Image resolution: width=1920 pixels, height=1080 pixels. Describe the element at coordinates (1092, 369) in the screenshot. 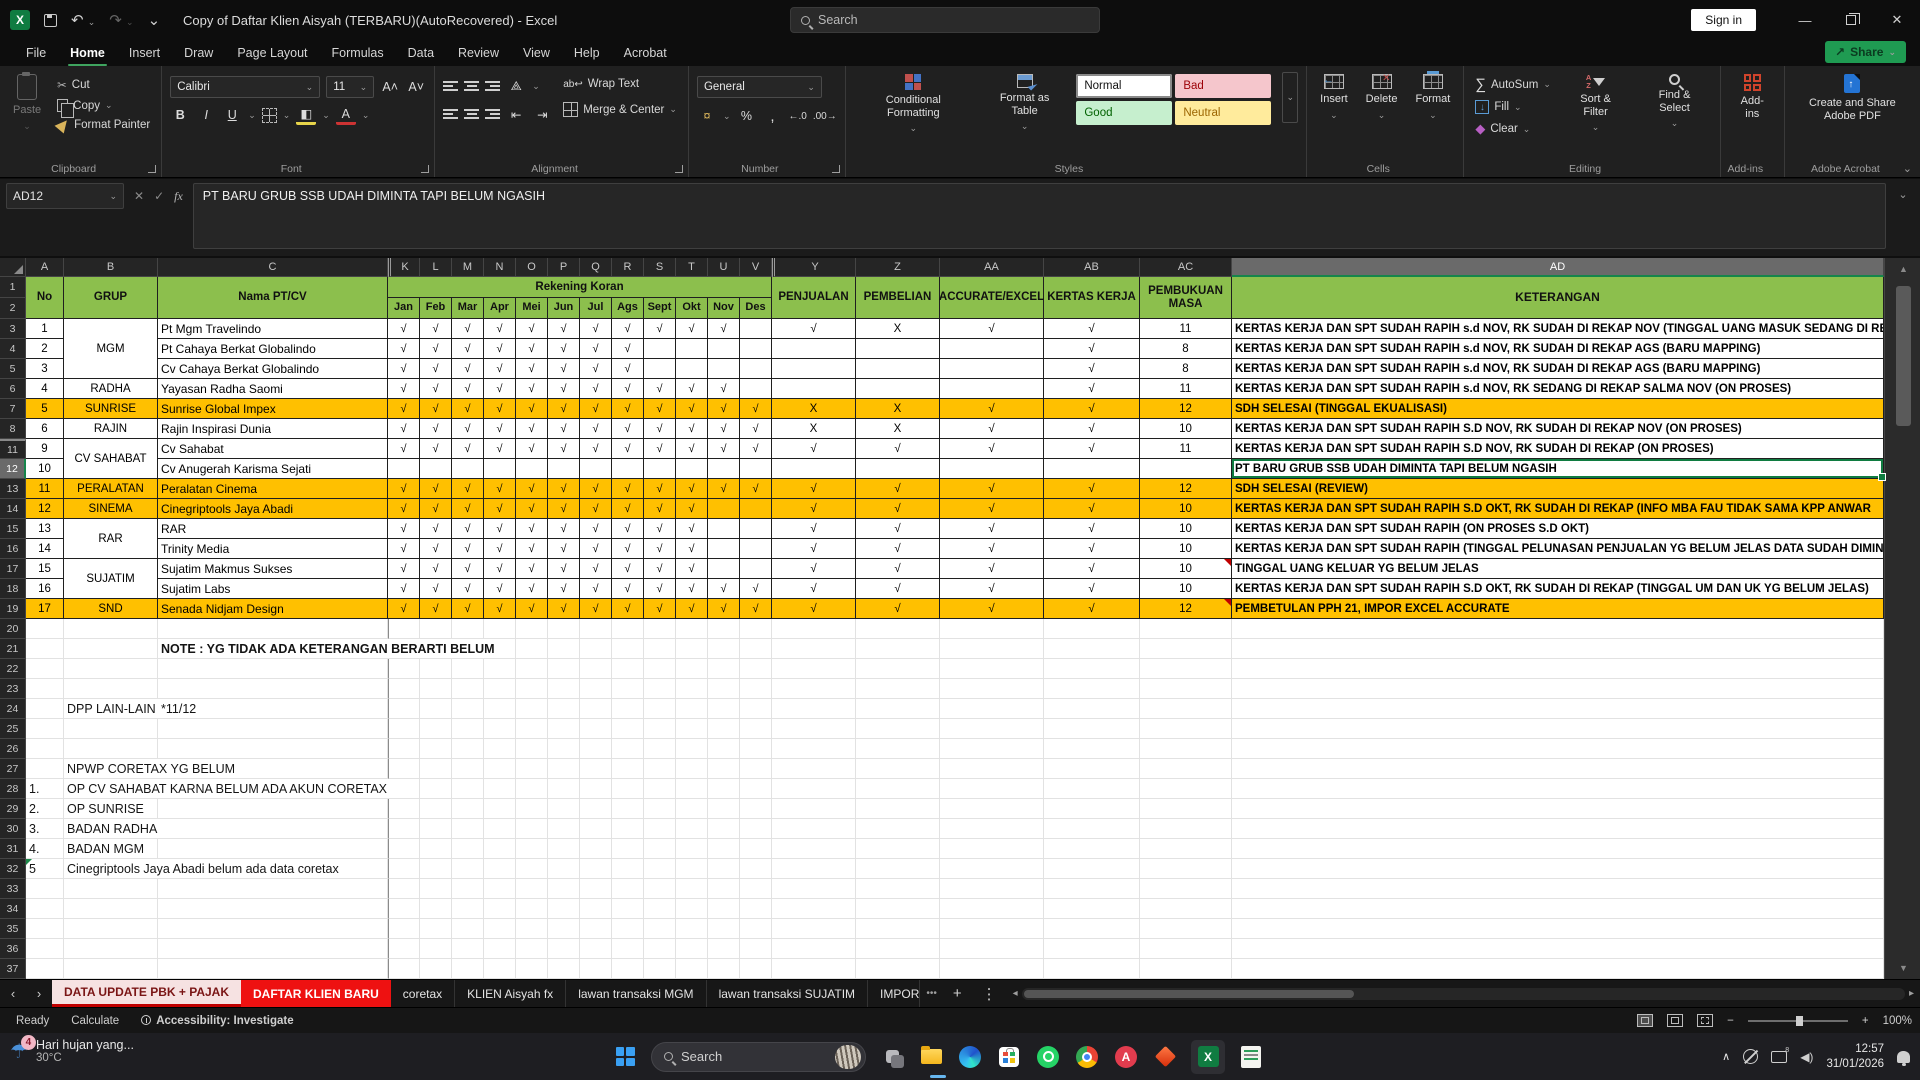

I see `cell-kertas-5: √` at that location.